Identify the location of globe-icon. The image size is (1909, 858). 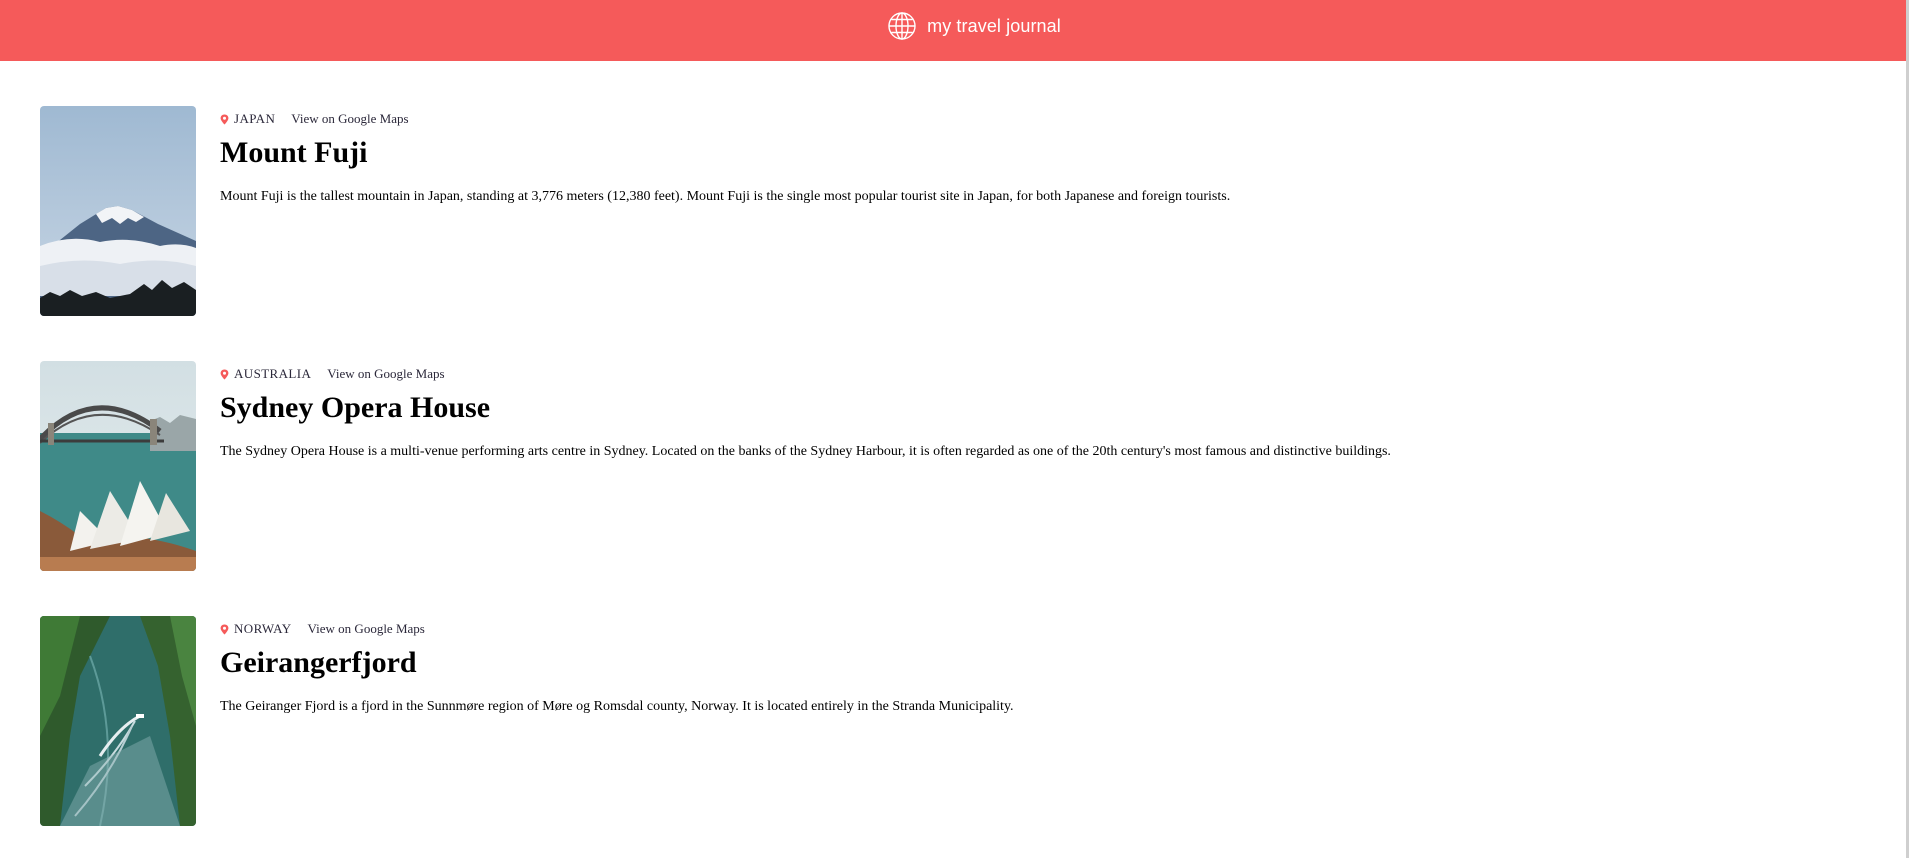
(902, 26).